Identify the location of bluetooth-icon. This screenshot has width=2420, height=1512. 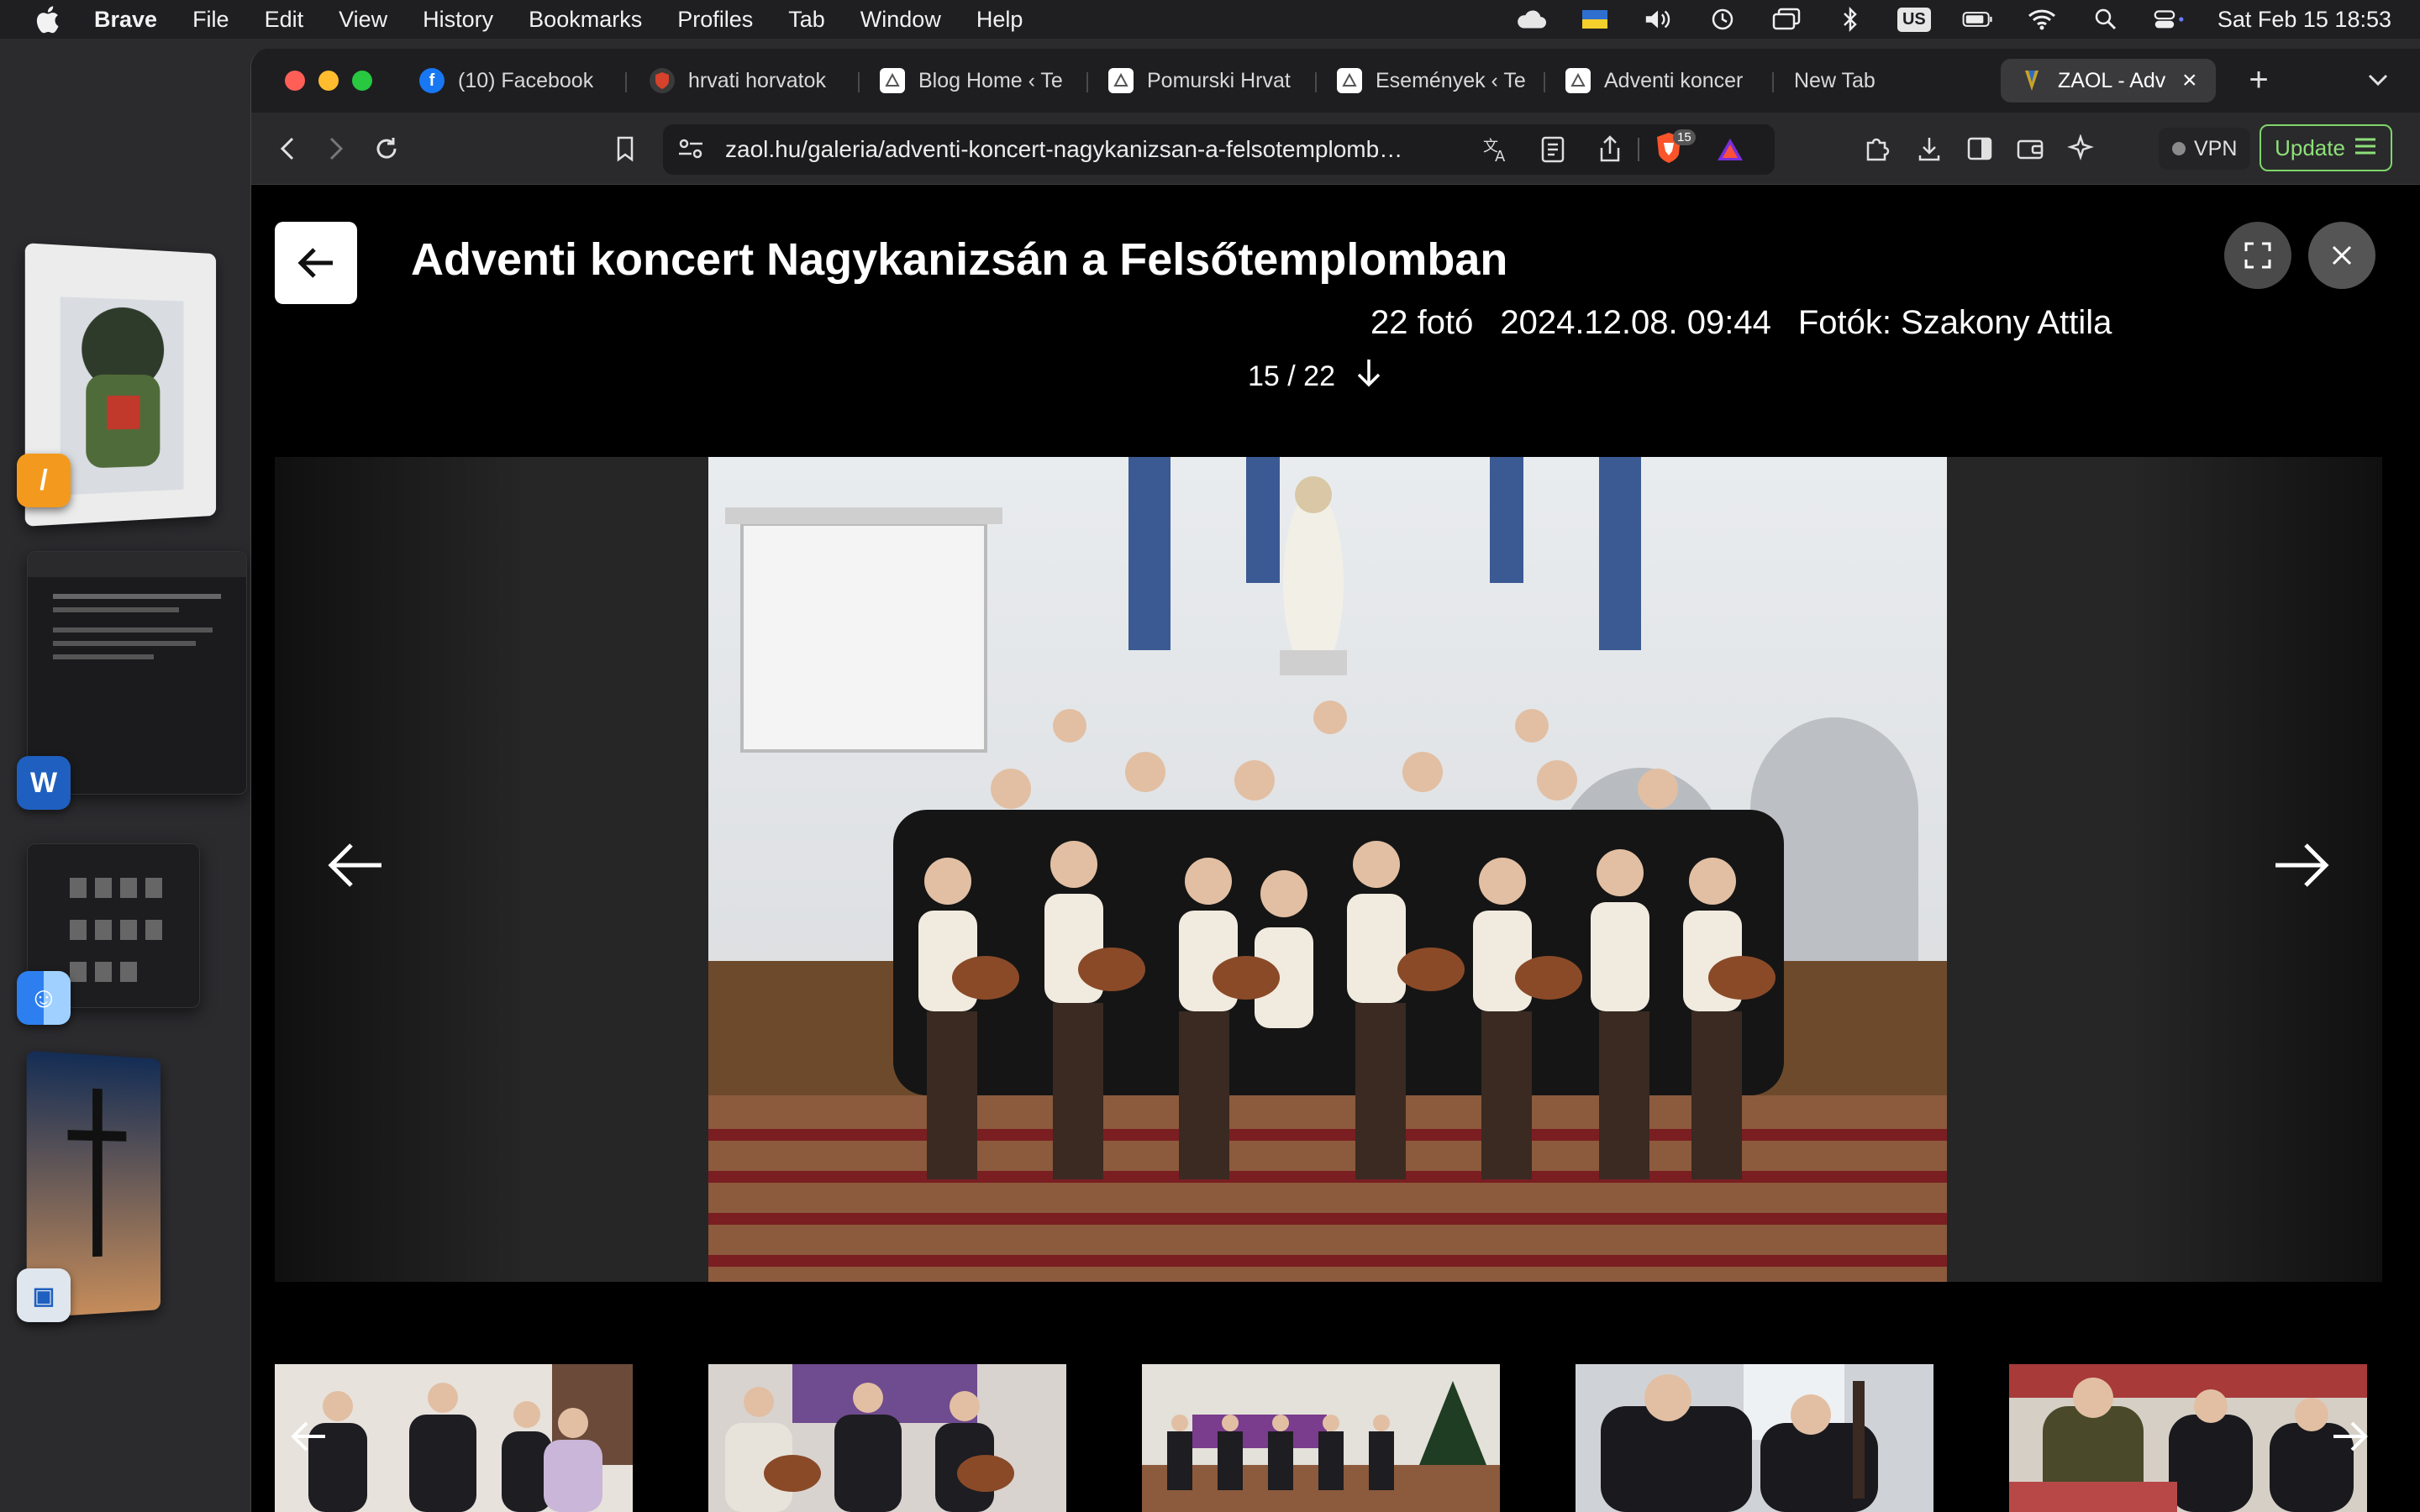
(1850, 19).